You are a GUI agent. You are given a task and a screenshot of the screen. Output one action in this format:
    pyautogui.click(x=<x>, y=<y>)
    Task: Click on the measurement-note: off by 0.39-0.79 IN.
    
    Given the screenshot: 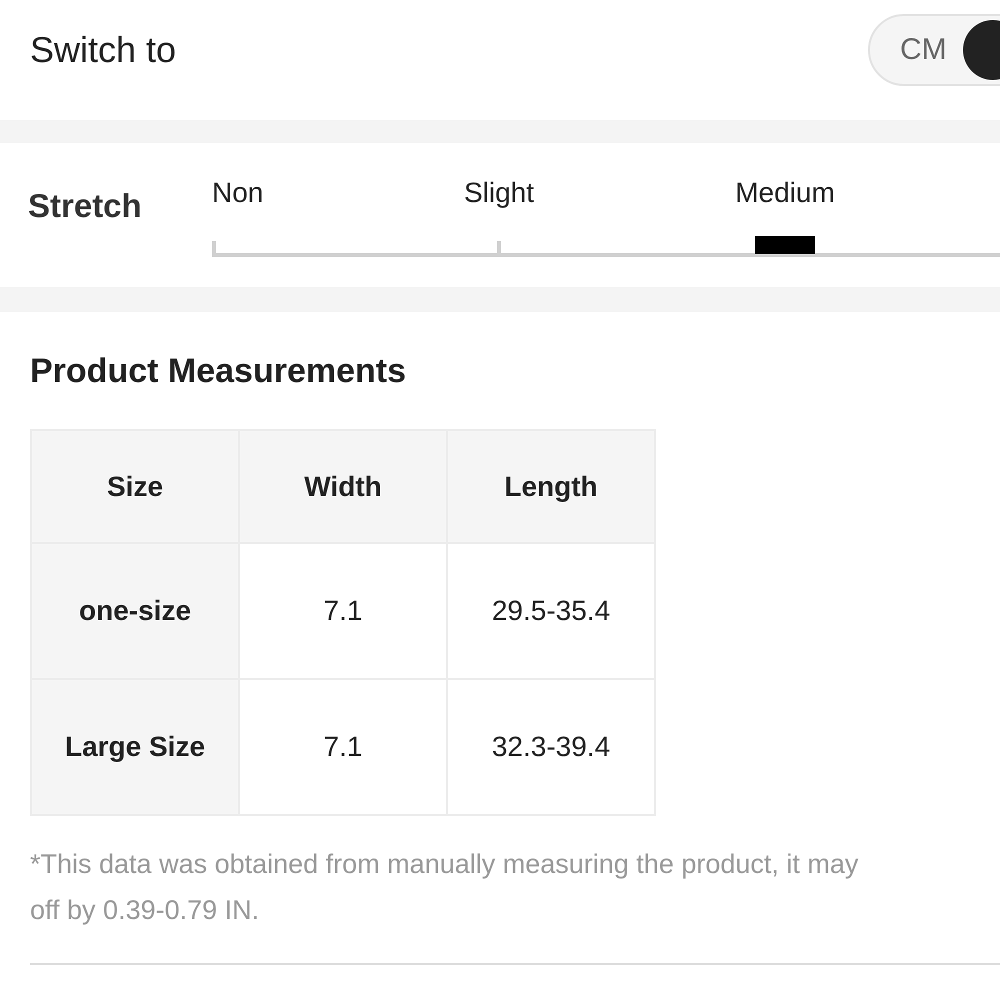 What is the action you would take?
    pyautogui.click(x=145, y=910)
    